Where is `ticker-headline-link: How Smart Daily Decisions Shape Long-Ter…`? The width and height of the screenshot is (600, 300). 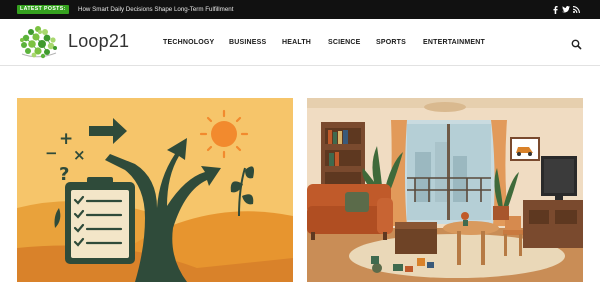 ticker-headline-link: How Smart Daily Decisions Shape Long-Ter… is located at coordinates (155, 9).